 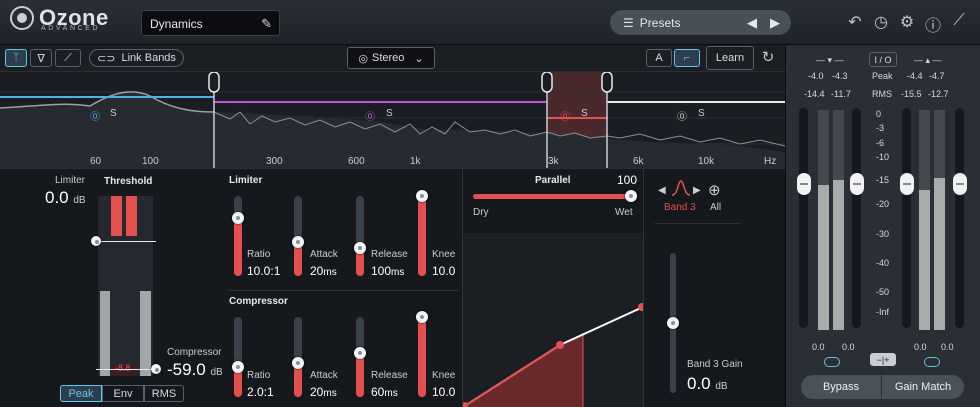 What do you see at coordinates (195, 370) in the screenshot?
I see `compressor-threshold-readout: -59.0 dB` at bounding box center [195, 370].